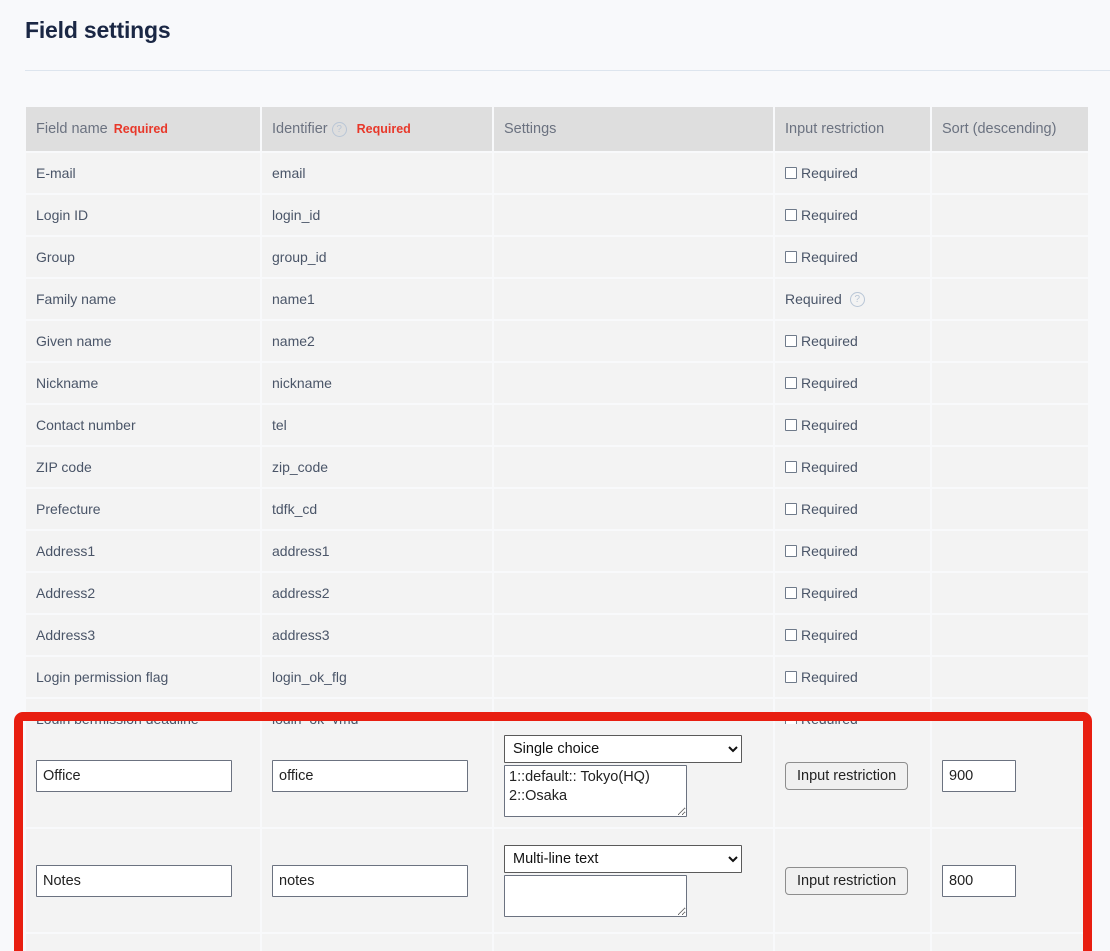  What do you see at coordinates (847, 775) in the screenshot?
I see `input-restriction-button-office: Input restriction` at bounding box center [847, 775].